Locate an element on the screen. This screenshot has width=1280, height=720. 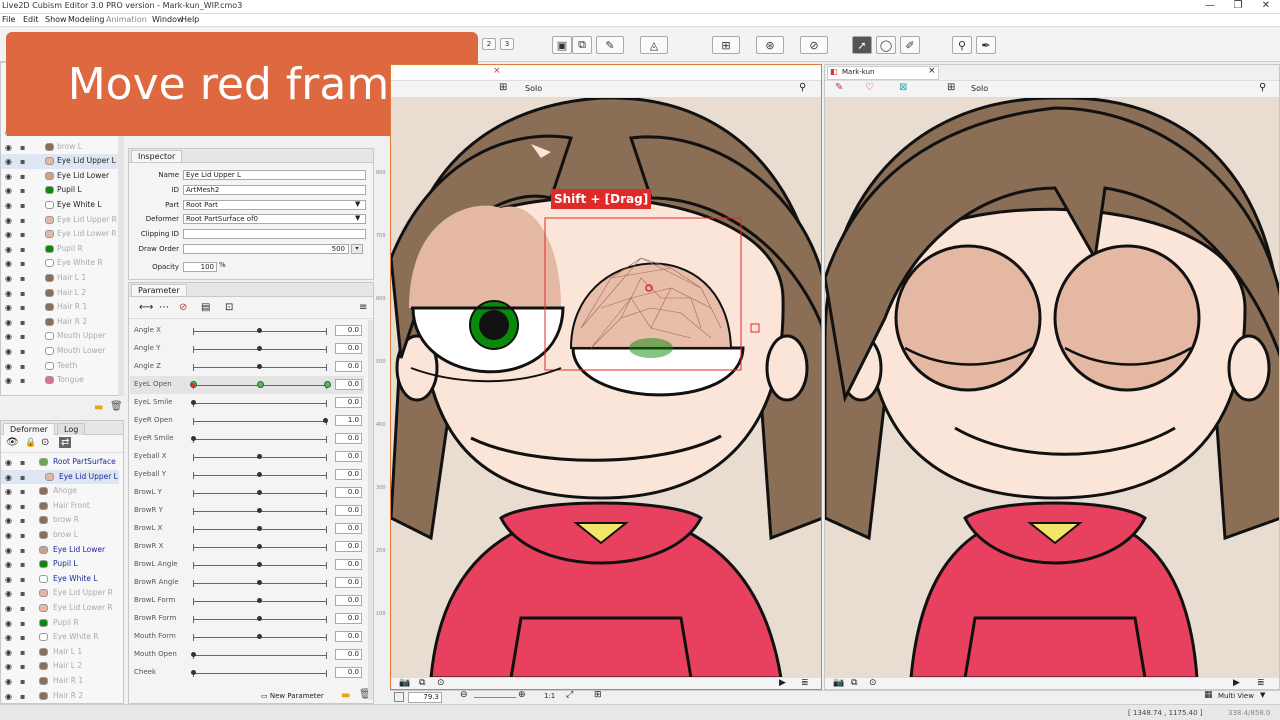
page-2-button: 3 is located at coordinates (507, 44).